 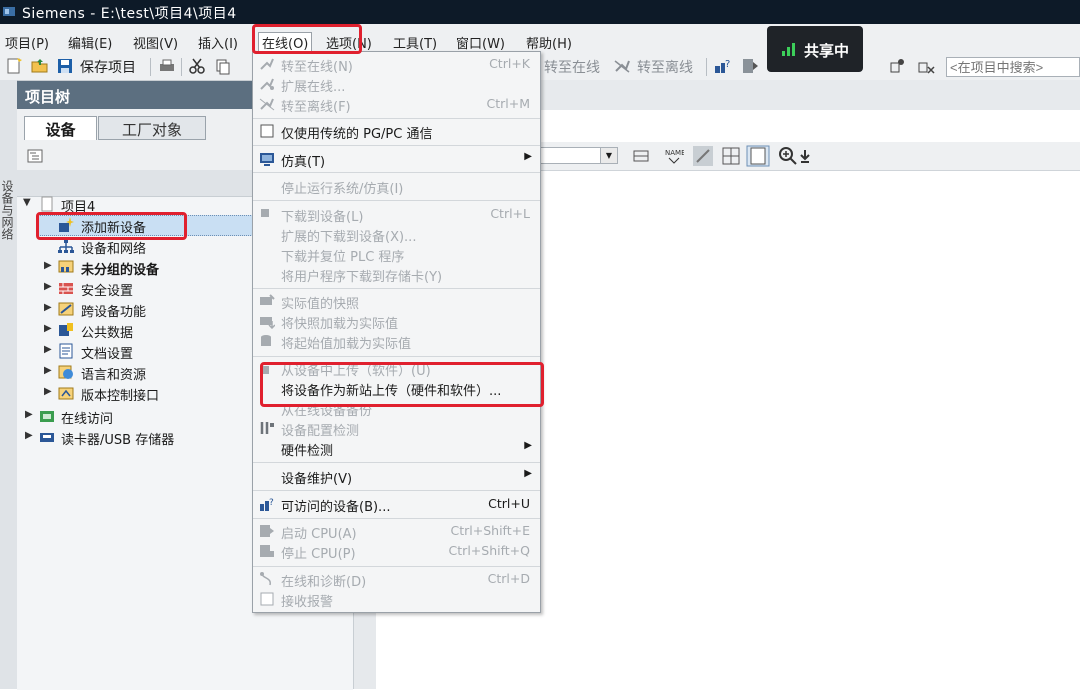 I want to click on menu-item-device-maintenance: 设备维护(V) ▶, so click(x=396, y=476).